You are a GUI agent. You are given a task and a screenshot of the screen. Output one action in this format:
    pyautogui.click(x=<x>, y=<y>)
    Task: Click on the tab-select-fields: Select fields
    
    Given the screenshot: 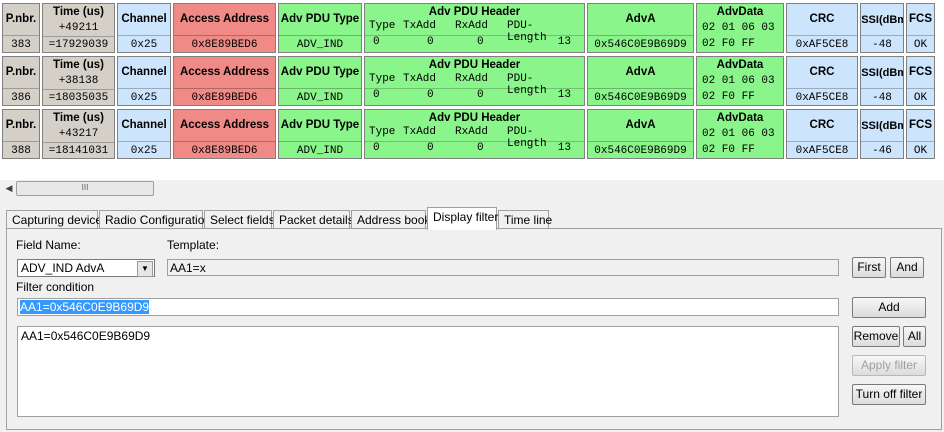 What is the action you would take?
    pyautogui.click(x=239, y=219)
    